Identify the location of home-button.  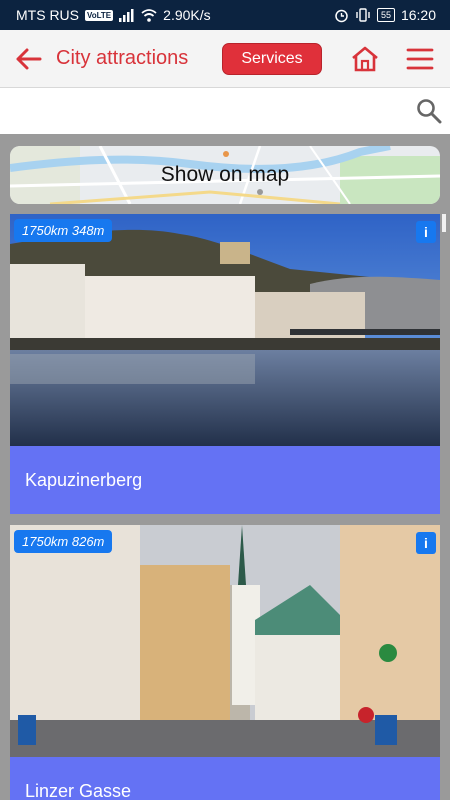
(365, 59).